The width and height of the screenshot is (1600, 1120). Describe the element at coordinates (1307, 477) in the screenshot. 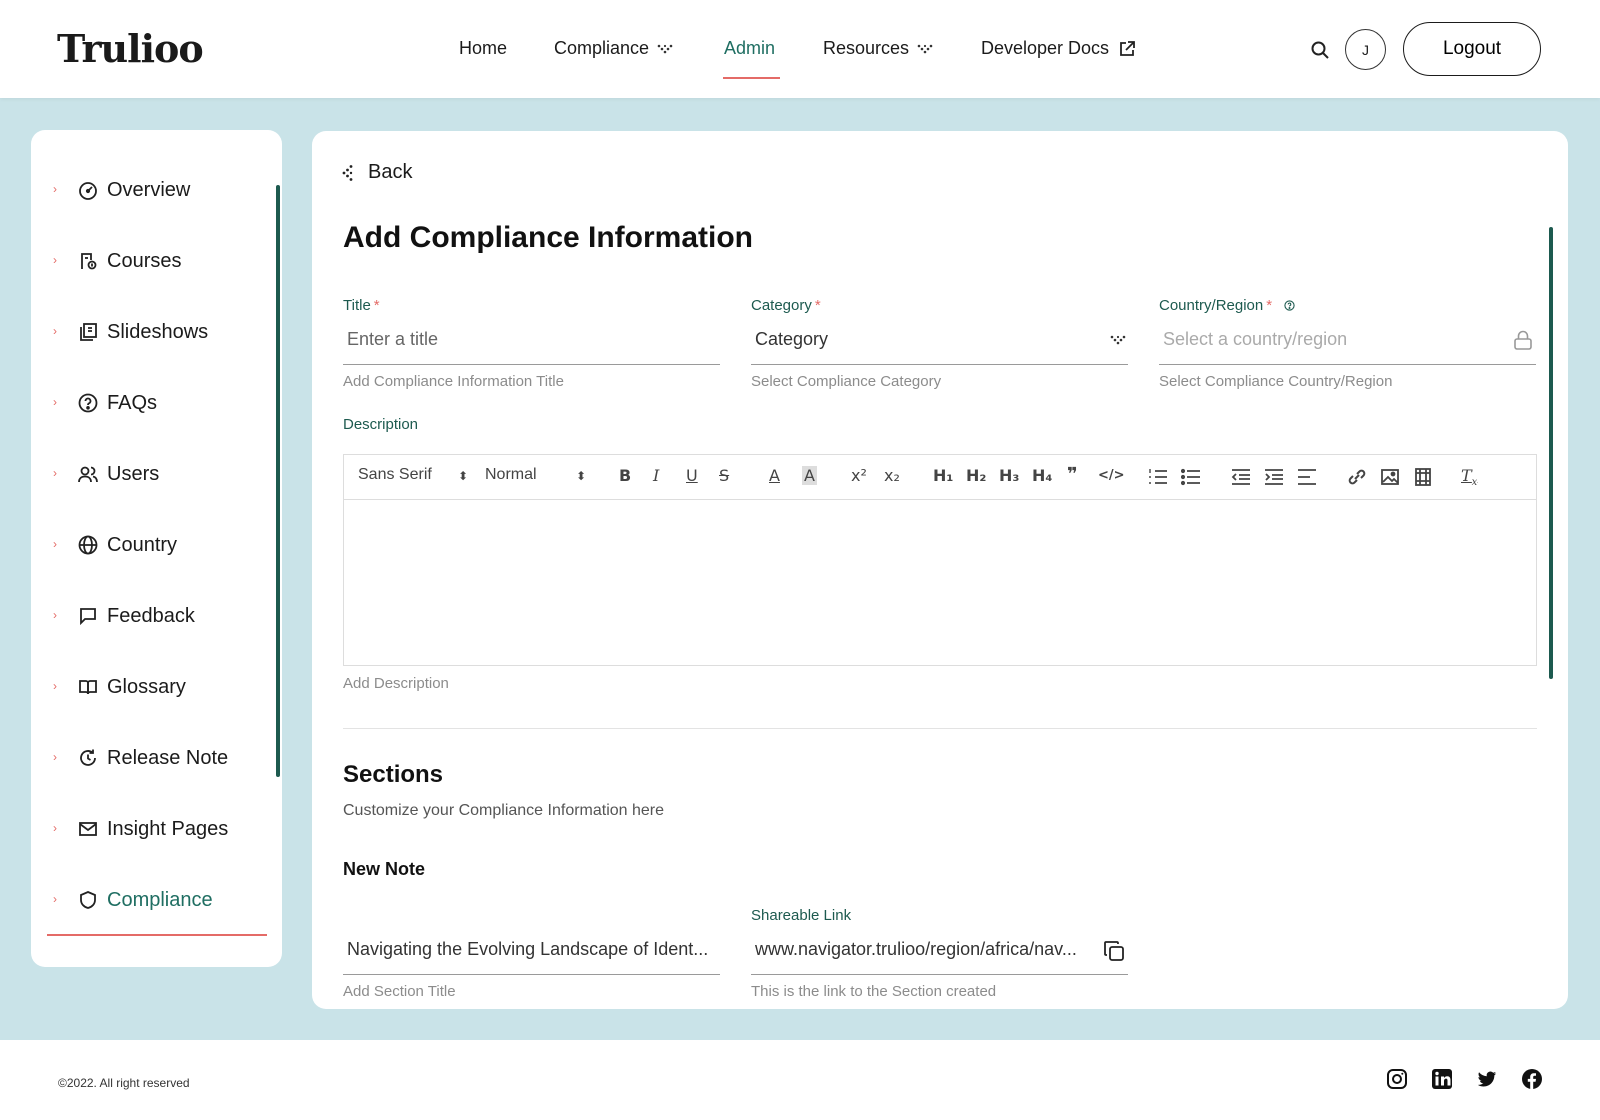

I see `align-left-icon` at that location.